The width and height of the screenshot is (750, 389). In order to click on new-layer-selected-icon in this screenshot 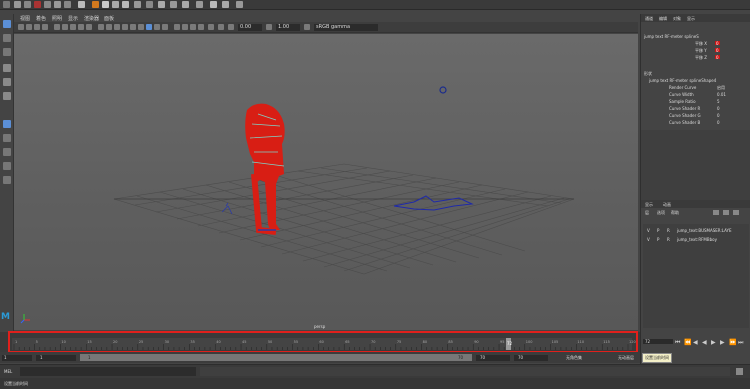, I will do `click(726, 212)`.